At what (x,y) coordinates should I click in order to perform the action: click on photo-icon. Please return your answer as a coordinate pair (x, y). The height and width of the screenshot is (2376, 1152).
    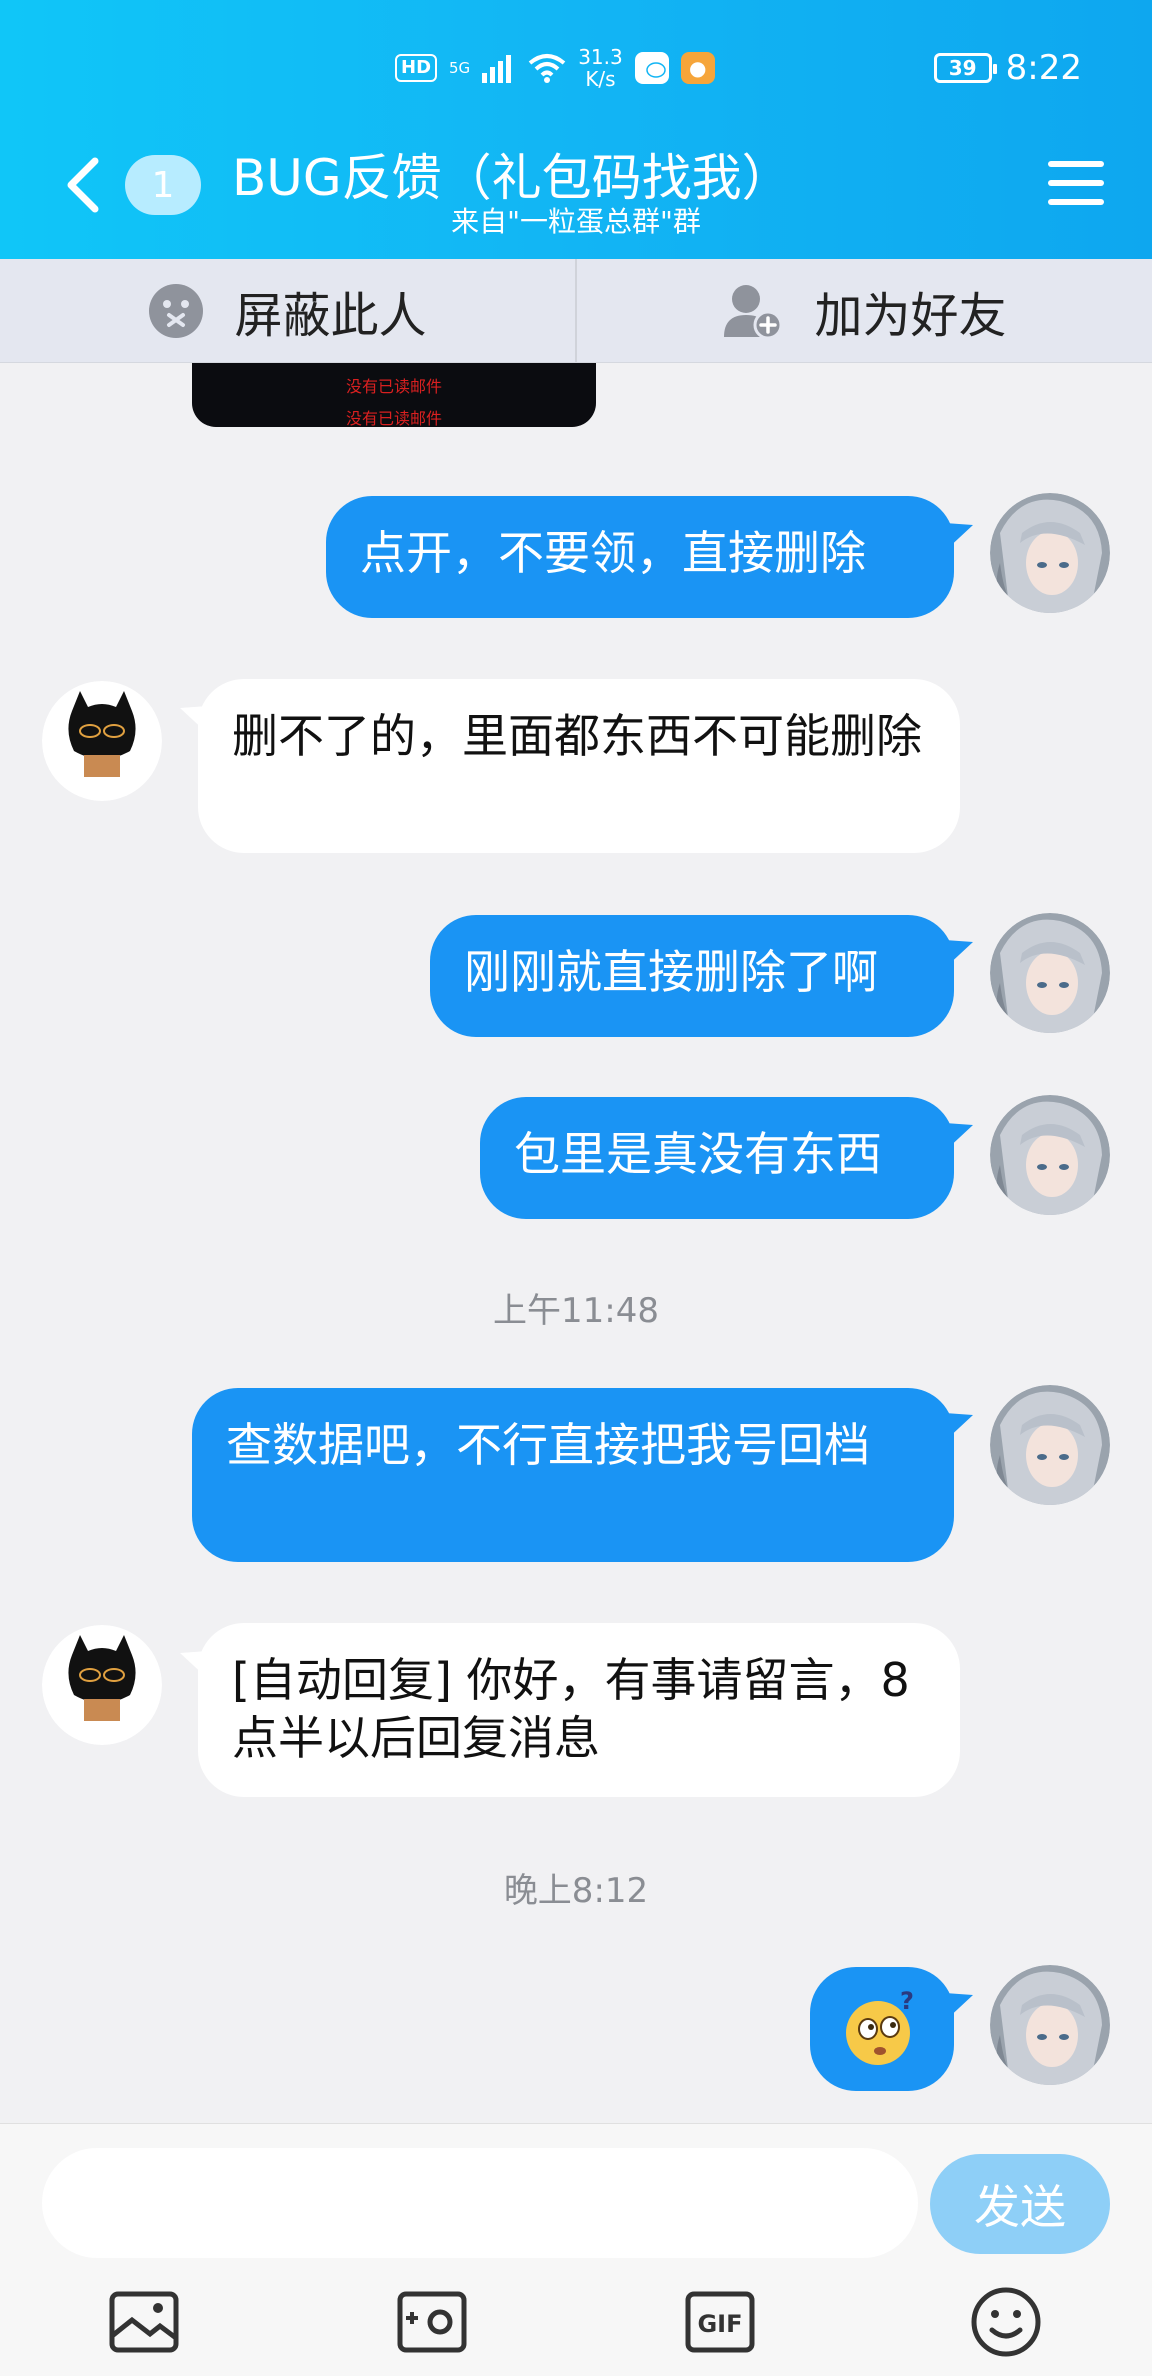
    Looking at the image, I should click on (144, 2322).